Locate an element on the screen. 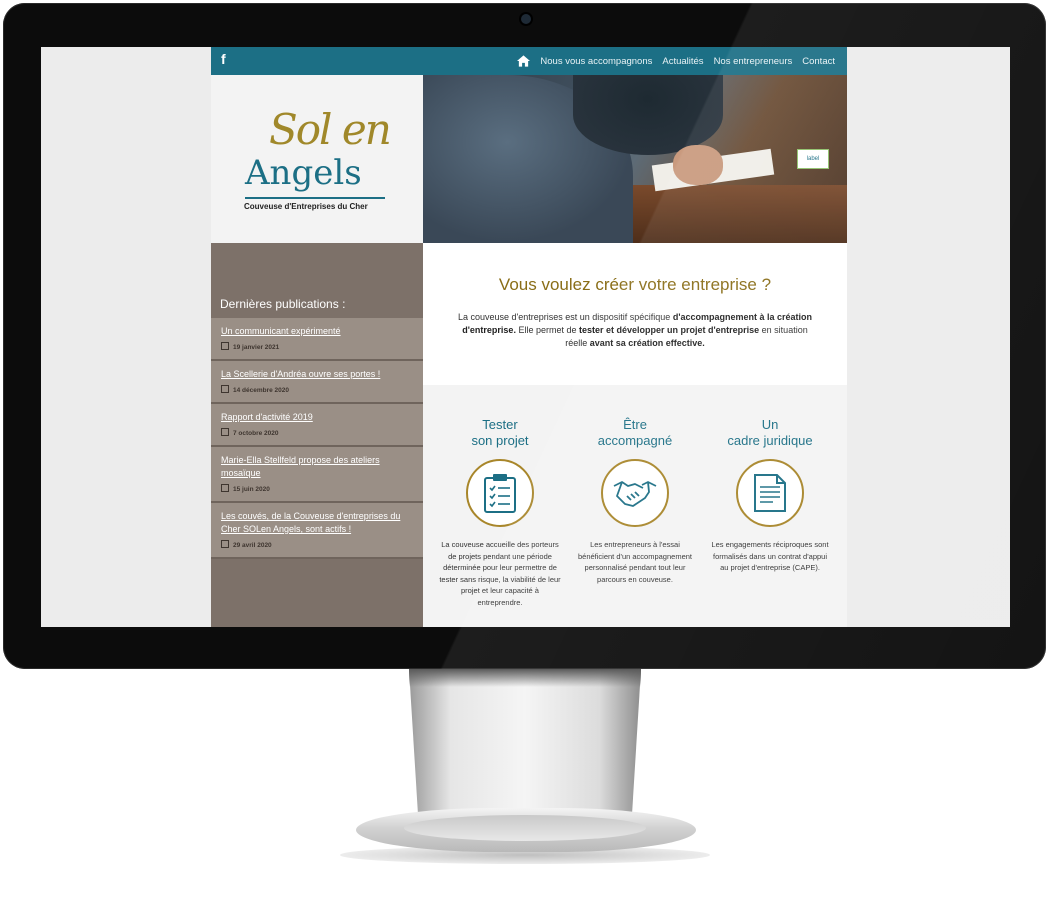 The width and height of the screenshot is (1050, 915). handshake-icon is located at coordinates (635, 493).